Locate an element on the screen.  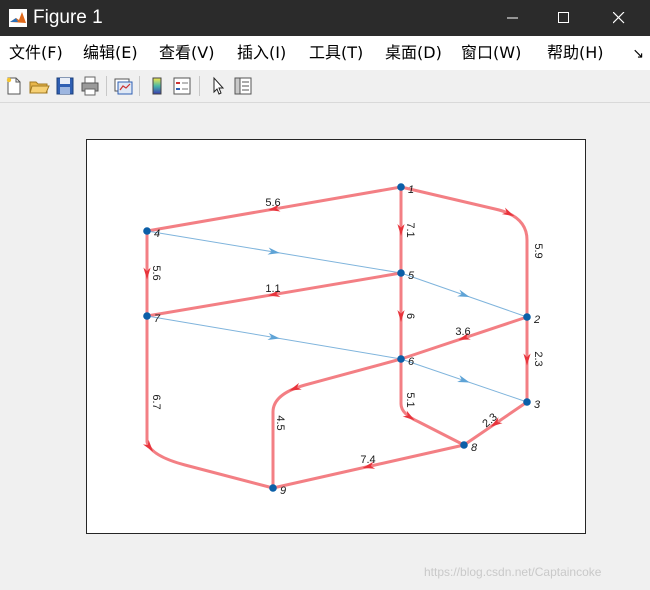
close-button is located at coordinates (619, 18).